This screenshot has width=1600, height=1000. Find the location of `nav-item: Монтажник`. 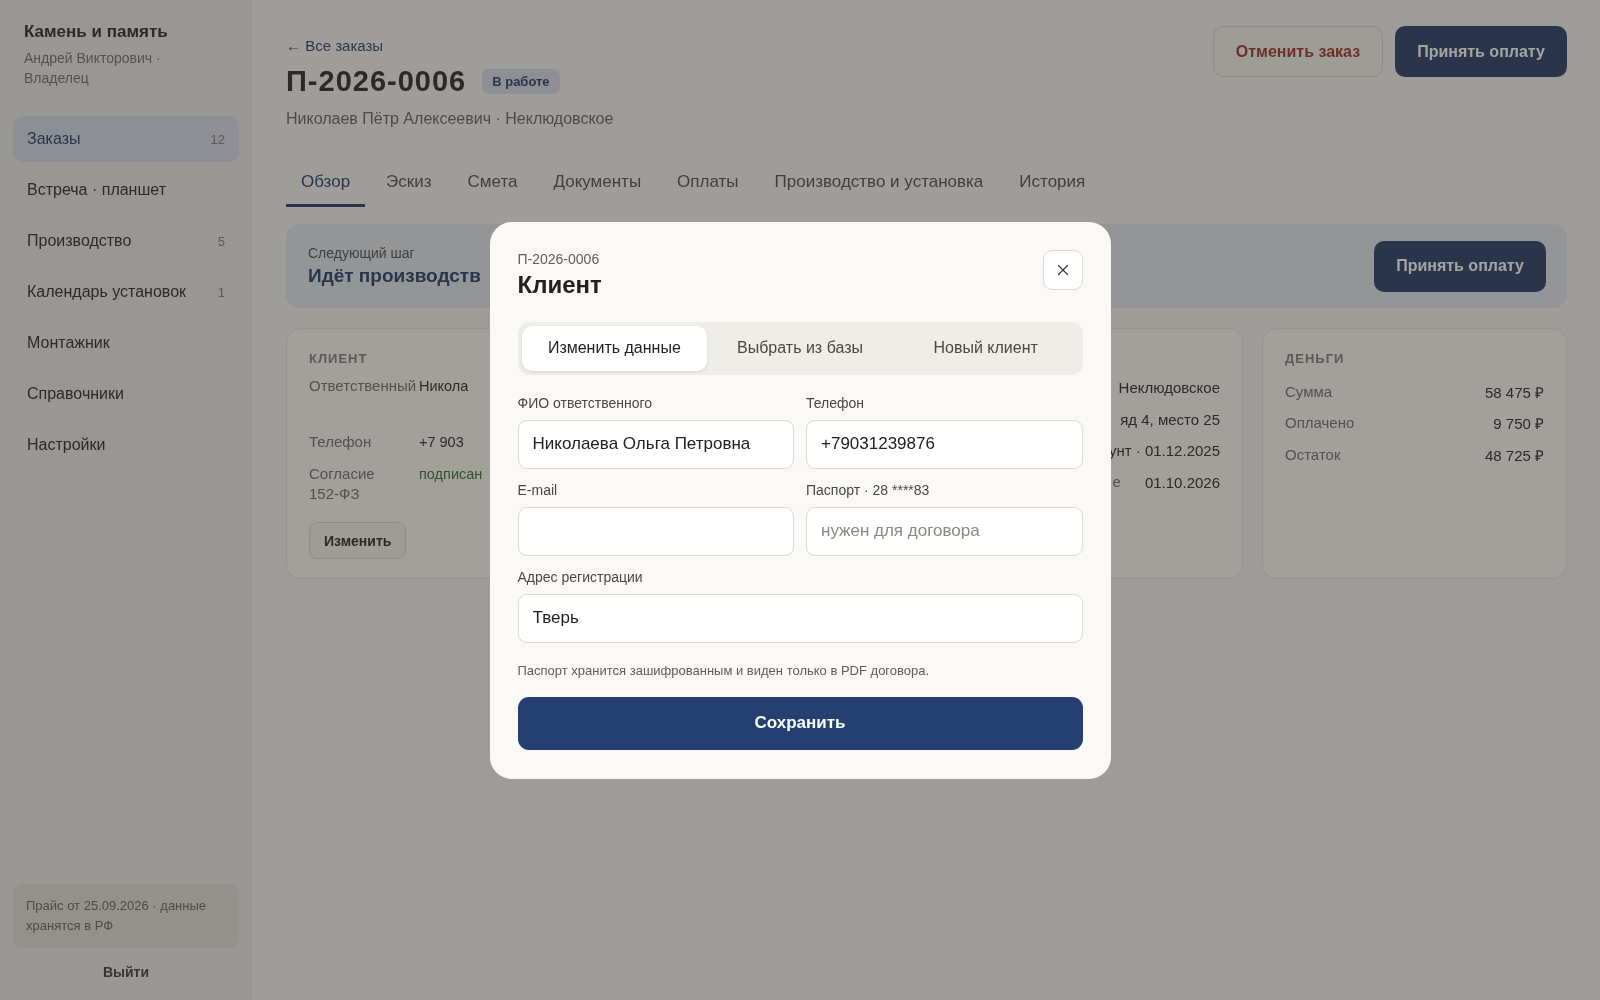

nav-item: Монтажник is located at coordinates (126, 343).